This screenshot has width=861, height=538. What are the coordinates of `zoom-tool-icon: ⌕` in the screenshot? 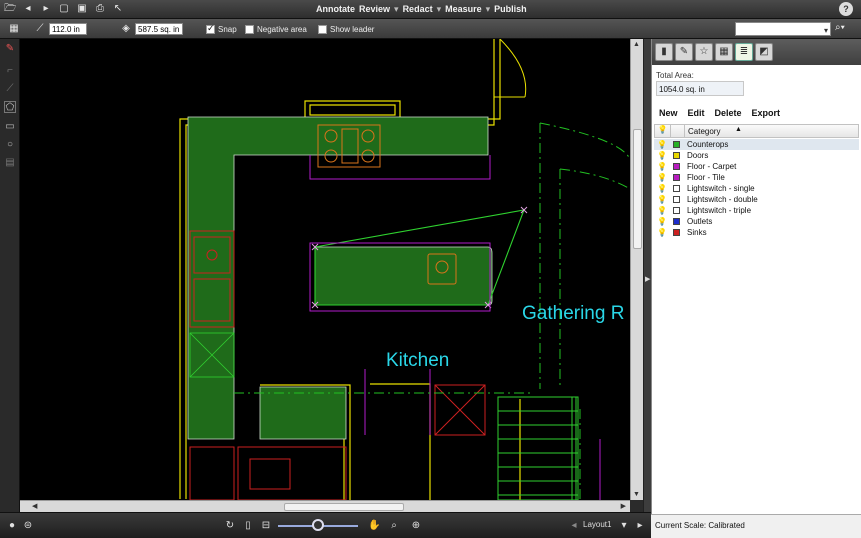 It's located at (394, 526).